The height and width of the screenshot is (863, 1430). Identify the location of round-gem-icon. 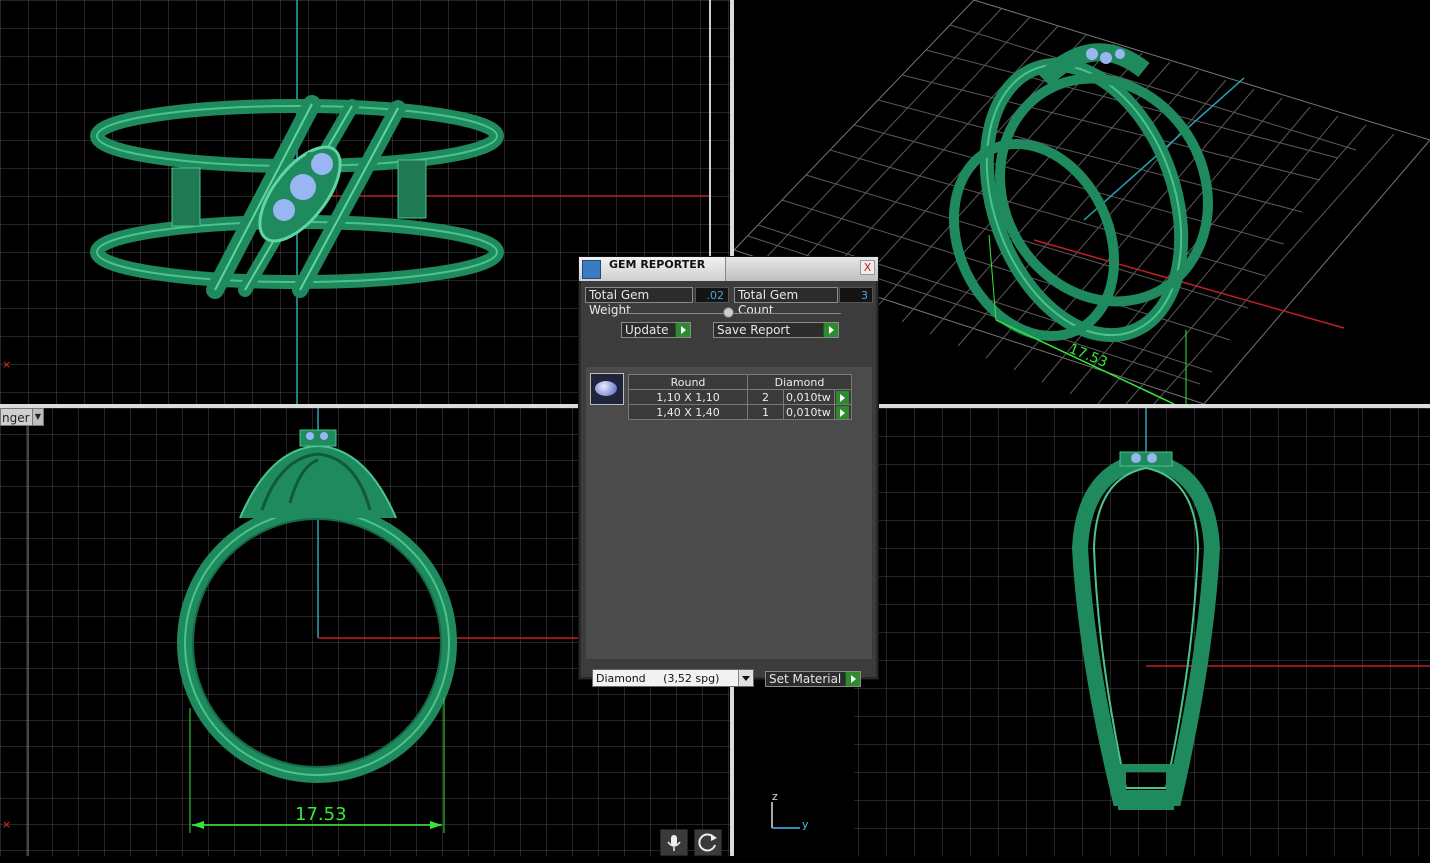
(607, 389).